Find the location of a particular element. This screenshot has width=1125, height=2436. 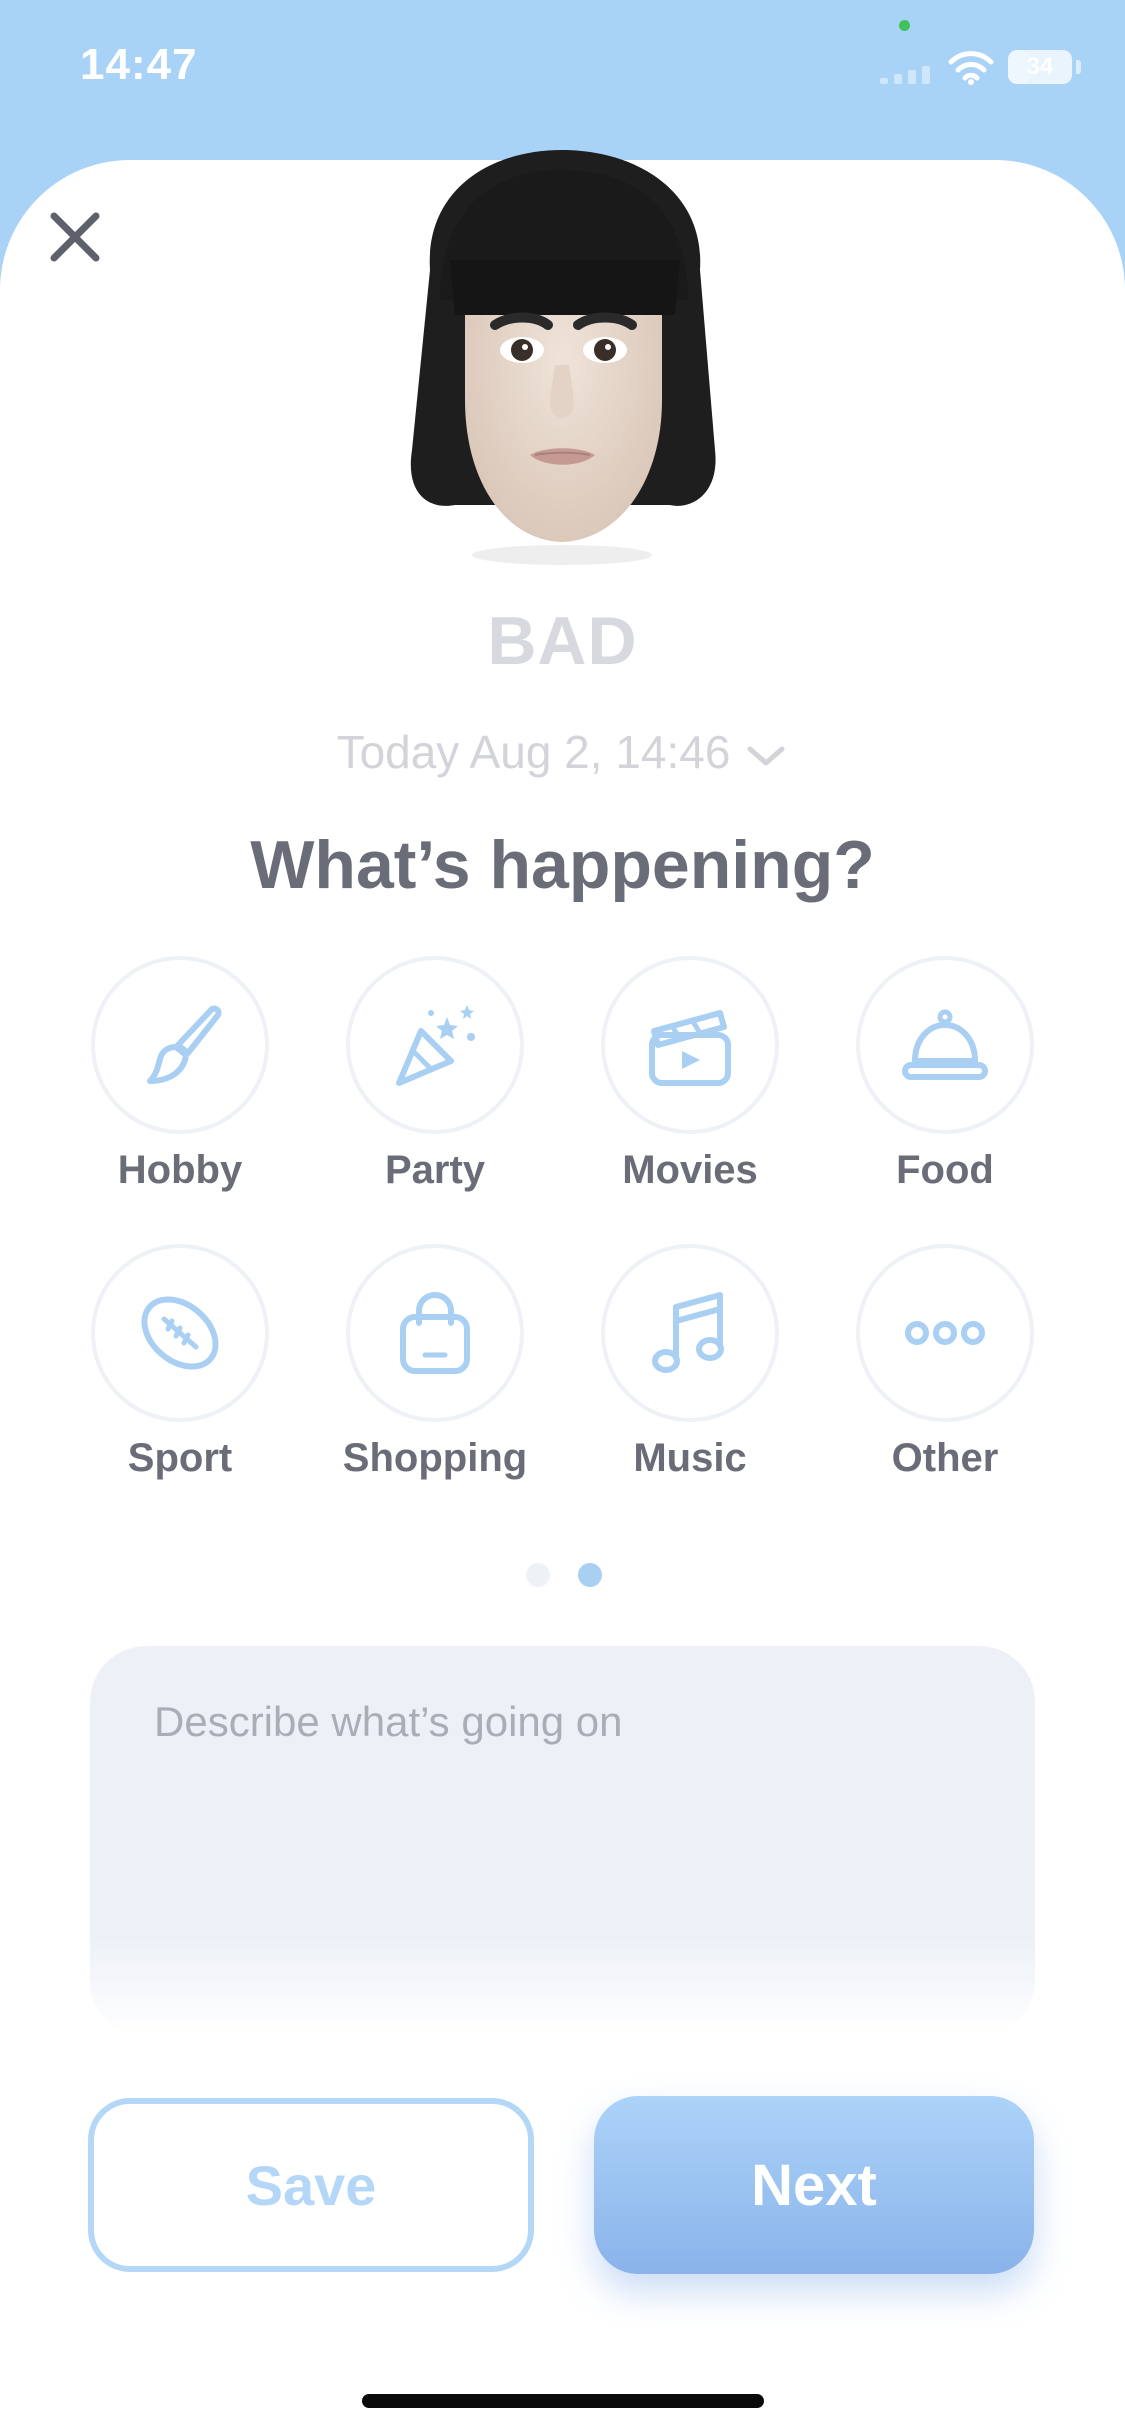

shopping-bag-icon is located at coordinates (435, 1332).